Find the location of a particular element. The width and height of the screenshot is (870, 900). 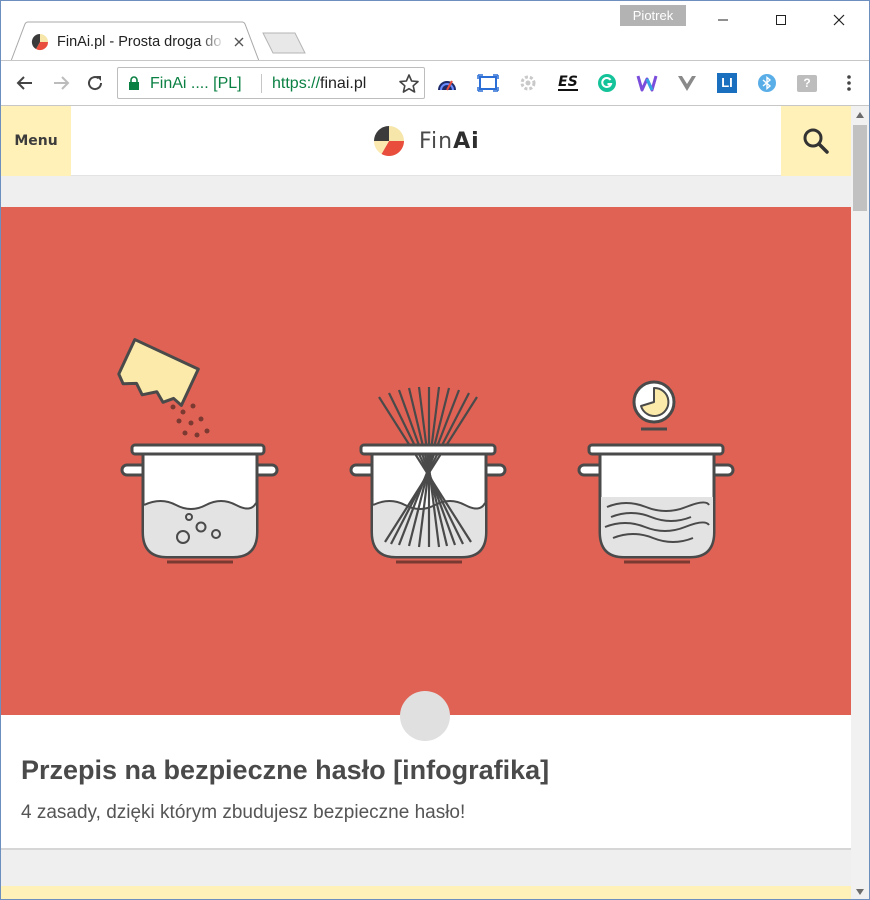

tab-title: FinAi.pl - Prosta droga do is located at coordinates (139, 42).